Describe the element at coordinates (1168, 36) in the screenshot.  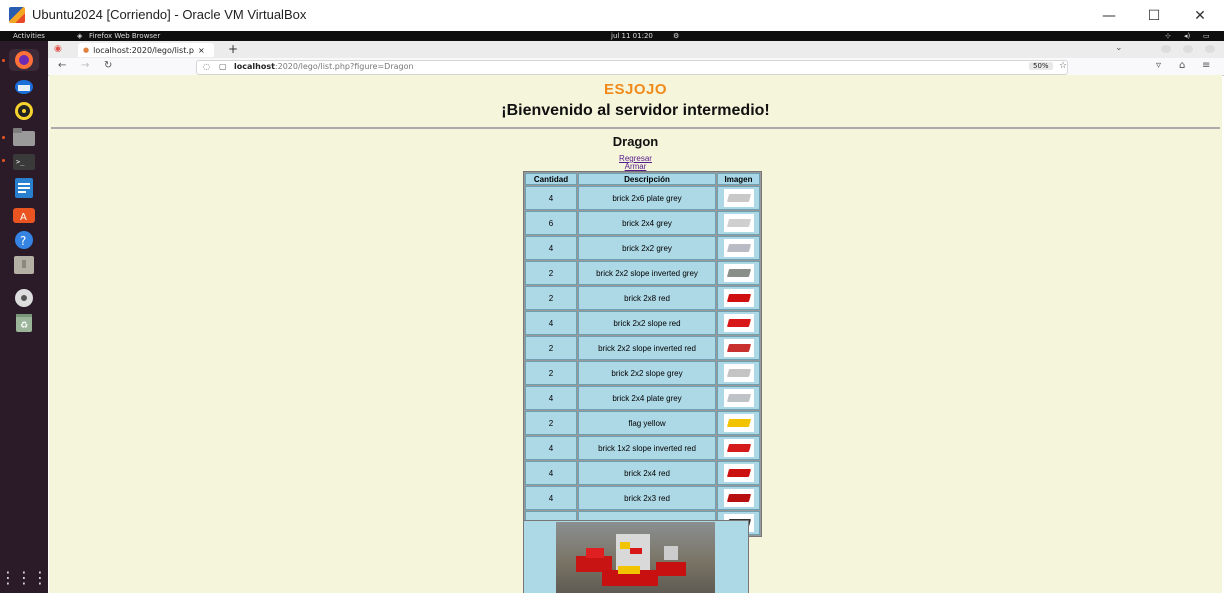
I see `network-icon: ⊹` at that location.